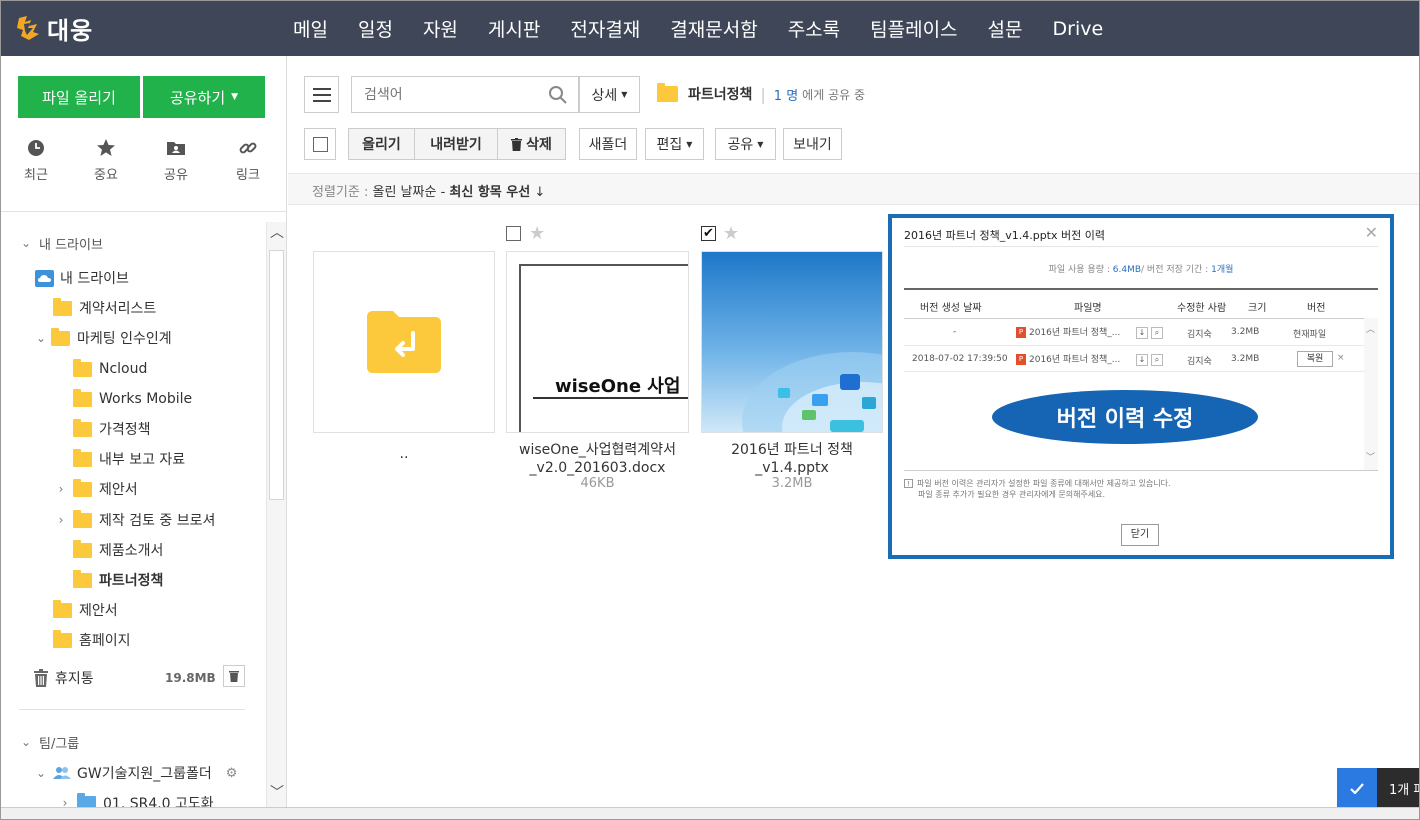 The width and height of the screenshot is (1420, 820). I want to click on close-button: 닫기, so click(1140, 535).